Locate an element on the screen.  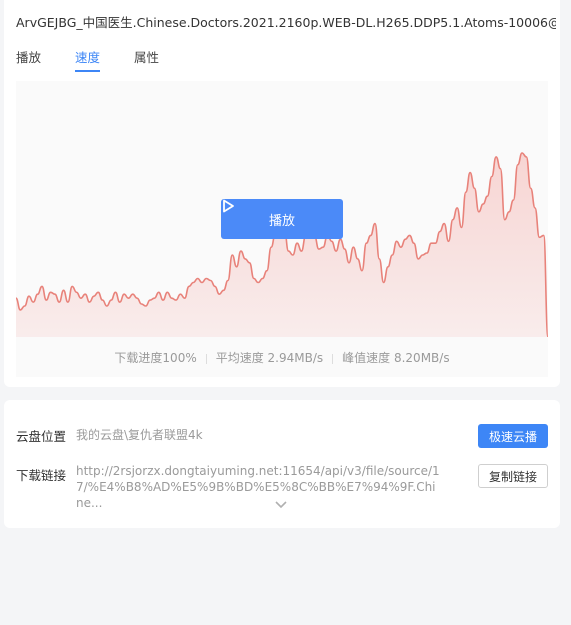
play-icon is located at coordinates (228, 206).